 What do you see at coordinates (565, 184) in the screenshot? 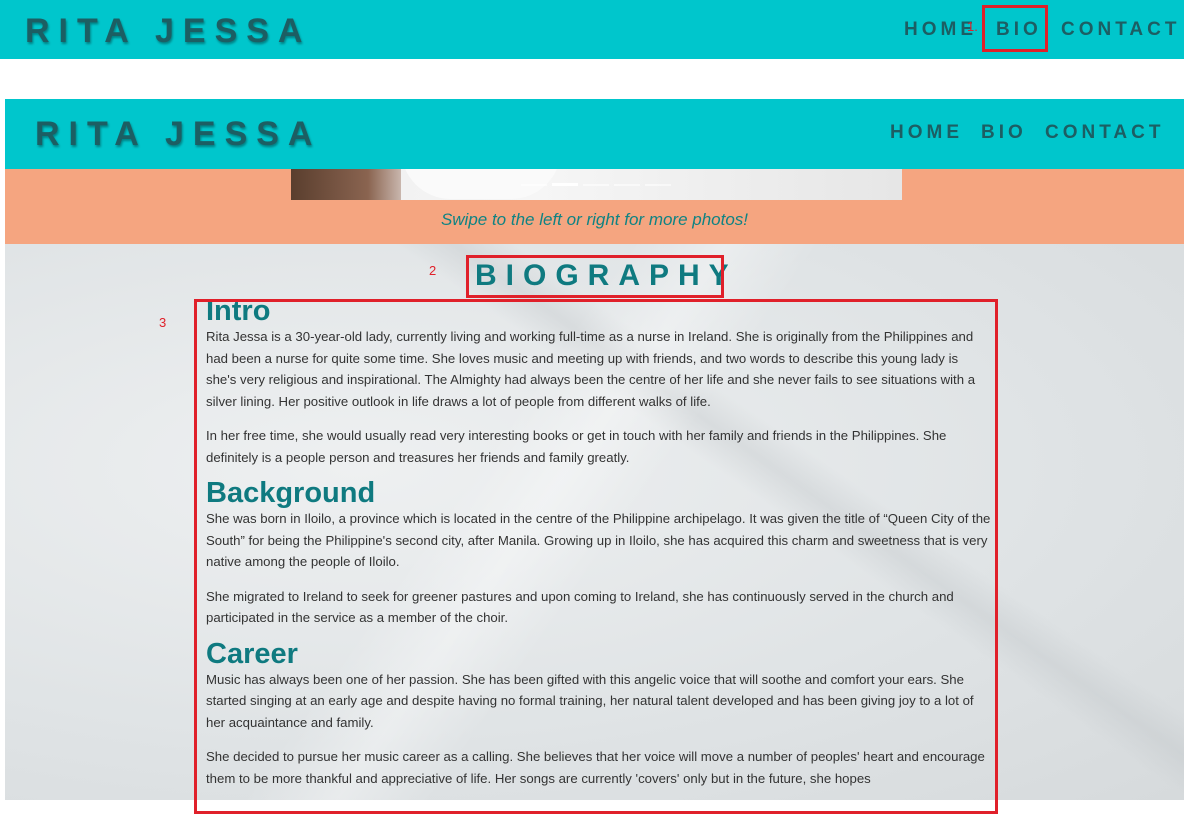
I see `carousel-dot-active` at bounding box center [565, 184].